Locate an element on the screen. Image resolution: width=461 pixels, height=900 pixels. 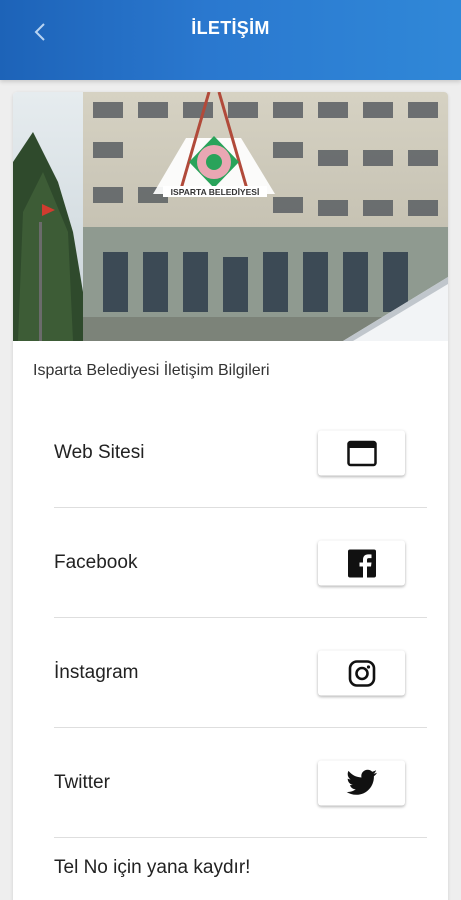
logo-text: ISPARTA BELEDİYESİ is located at coordinates (215, 192).